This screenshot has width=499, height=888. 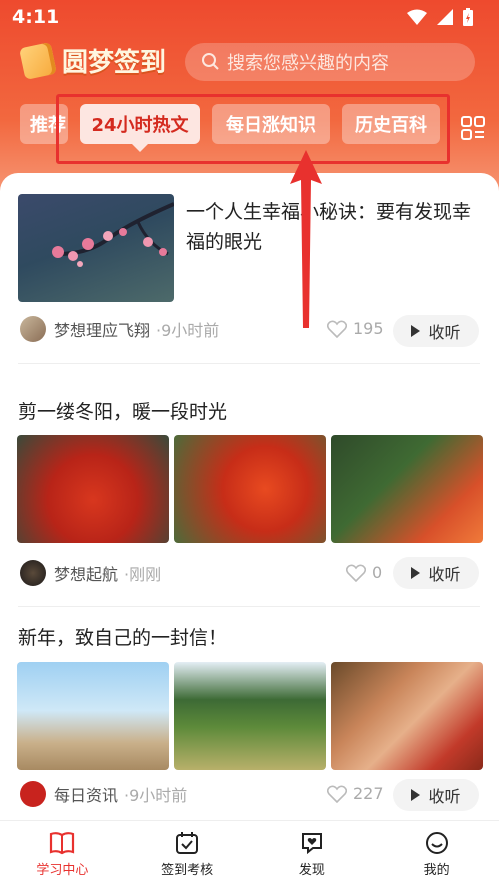 What do you see at coordinates (253, 129) in the screenshot?
I see `highlight-box` at bounding box center [253, 129].